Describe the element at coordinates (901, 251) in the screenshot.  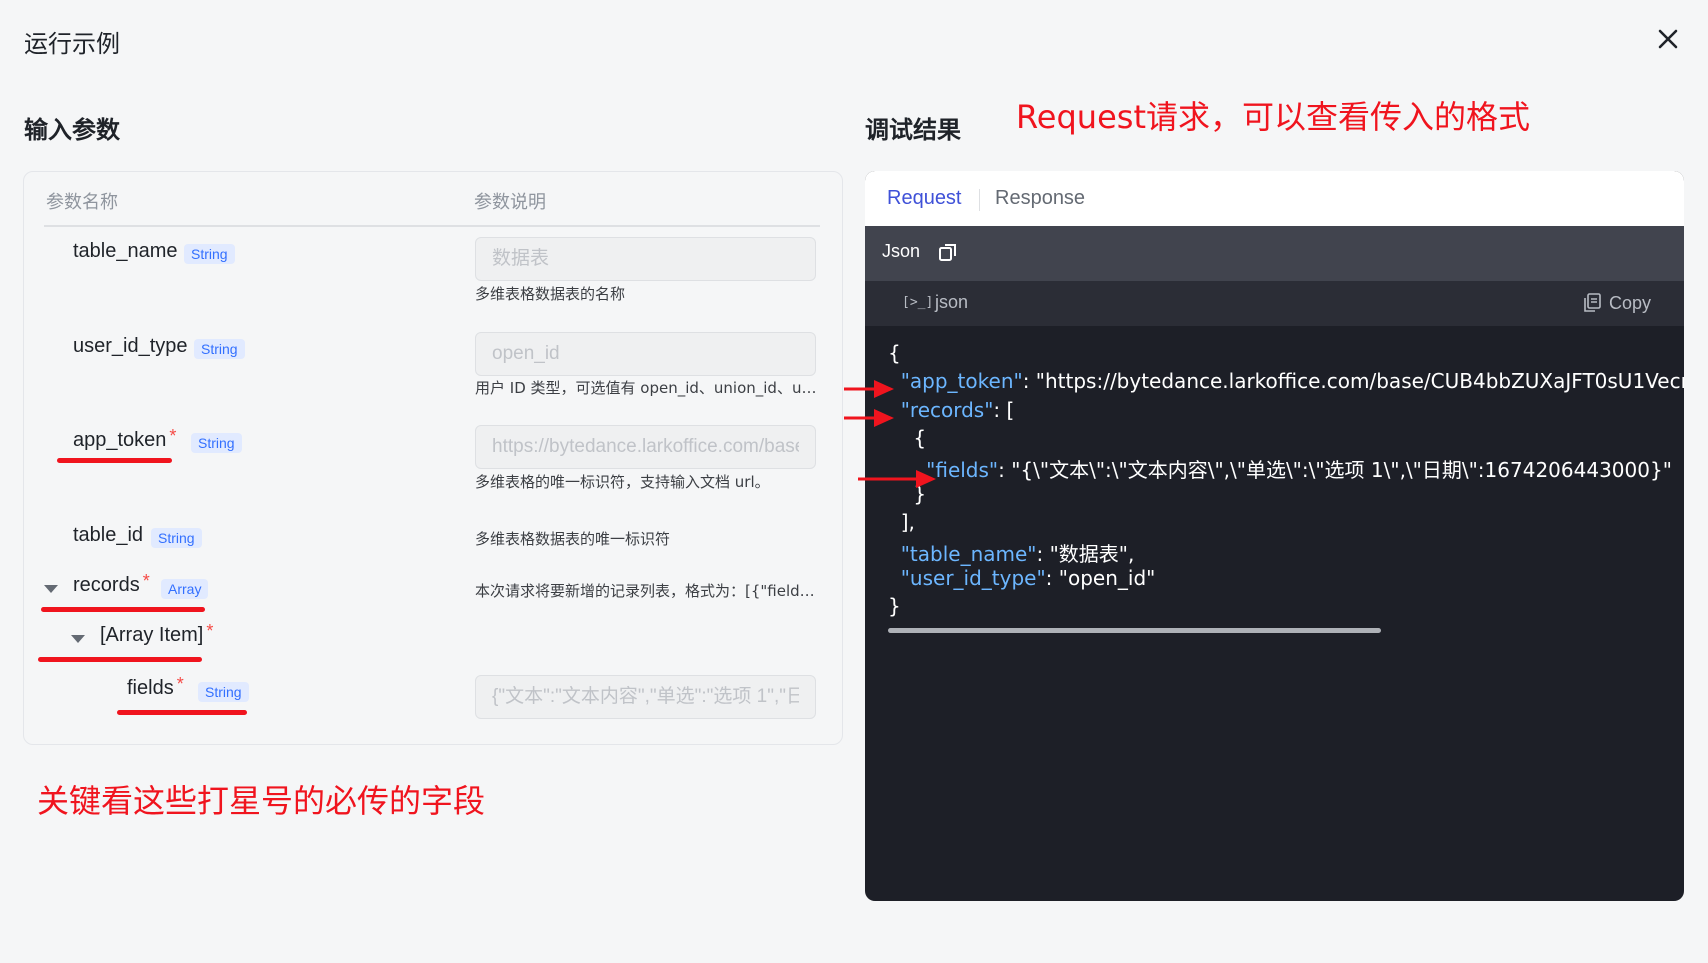
I see `format-label: Json` at that location.